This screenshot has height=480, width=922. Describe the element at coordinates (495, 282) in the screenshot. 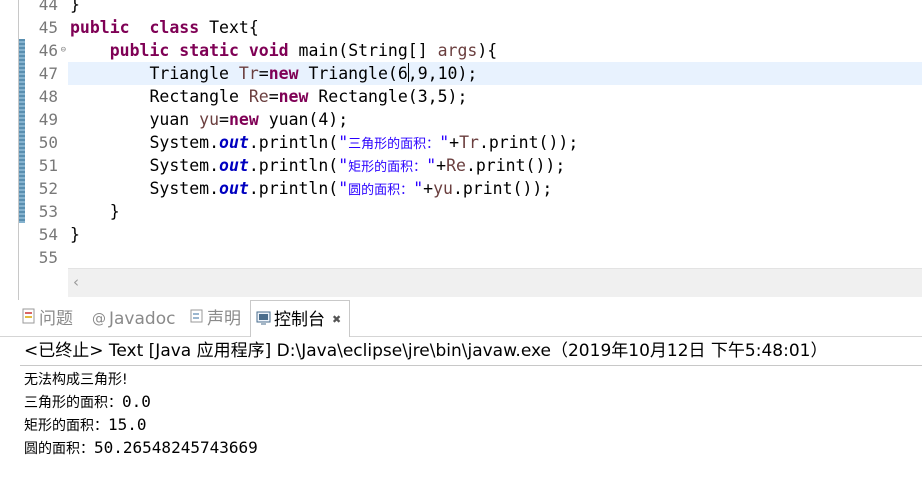

I see `horizontal-scrollbar: ‹` at that location.